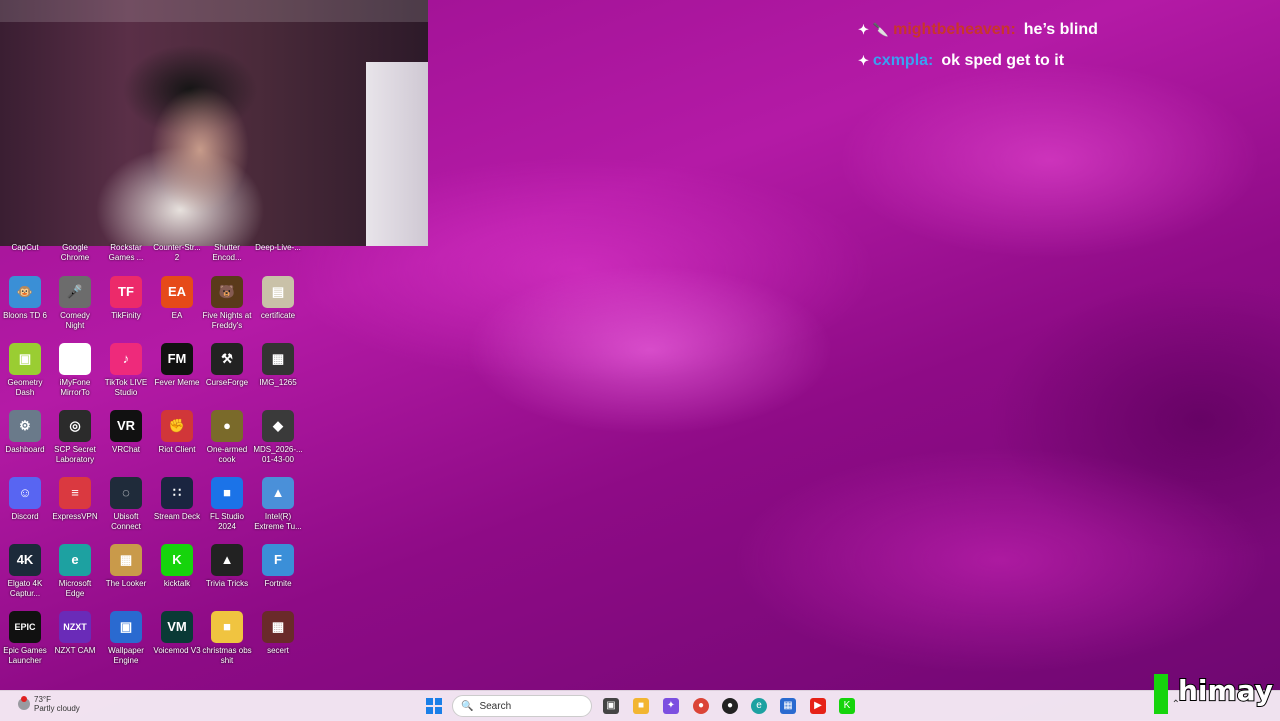 The height and width of the screenshot is (721, 1280). Describe the element at coordinates (227, 504) in the screenshot. I see `desktop-icon: ■ FL Studio 2024` at that location.